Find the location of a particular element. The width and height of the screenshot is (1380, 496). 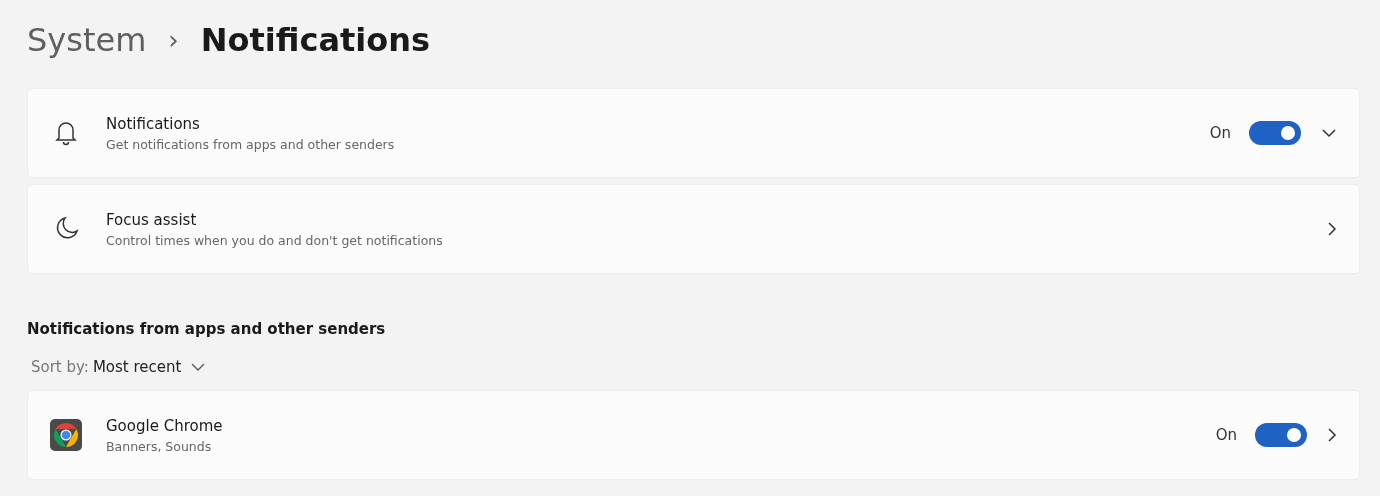

setting-title: Notifications is located at coordinates (153, 123).